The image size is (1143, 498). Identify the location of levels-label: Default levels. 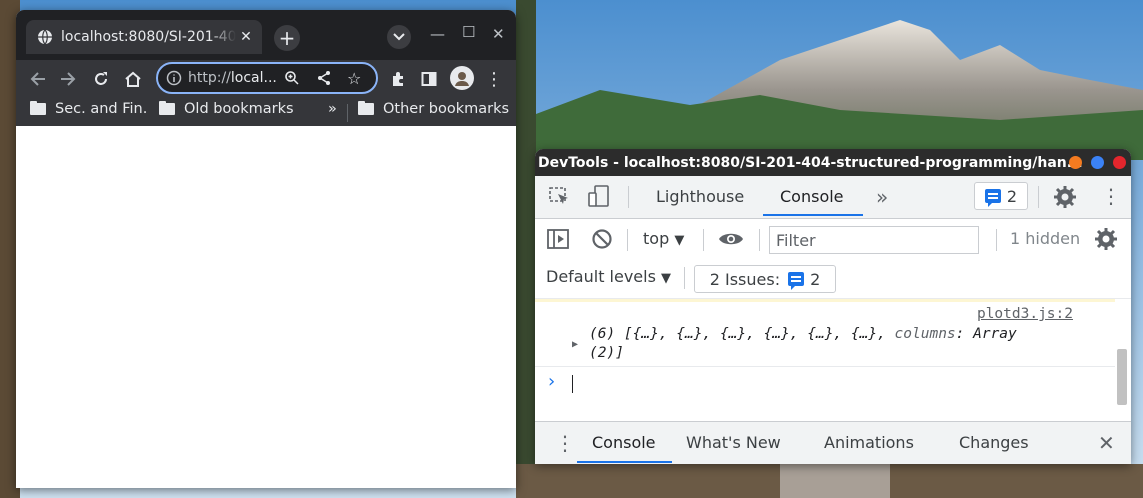
(601, 276).